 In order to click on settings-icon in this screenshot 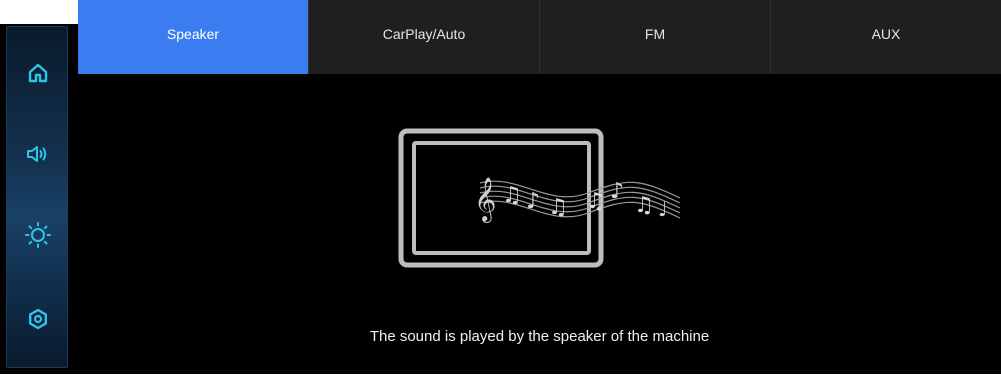, I will do `click(38, 319)`.